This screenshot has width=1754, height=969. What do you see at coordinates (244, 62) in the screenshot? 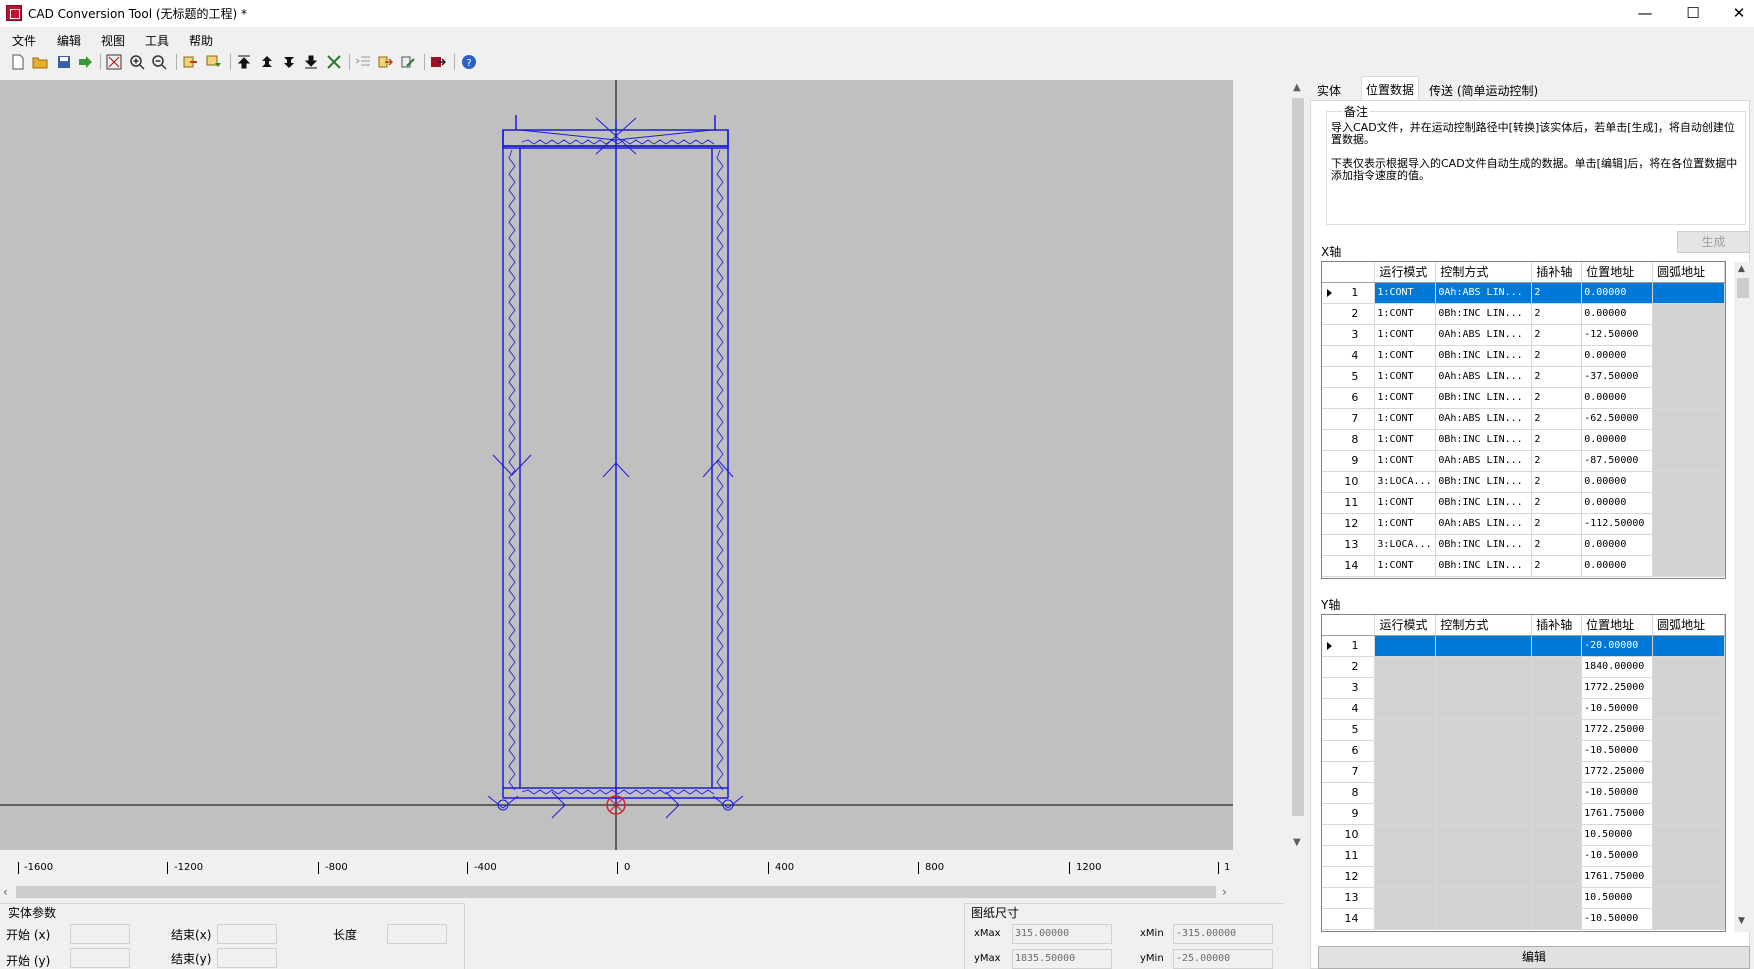
I see `move-top-icon` at bounding box center [244, 62].